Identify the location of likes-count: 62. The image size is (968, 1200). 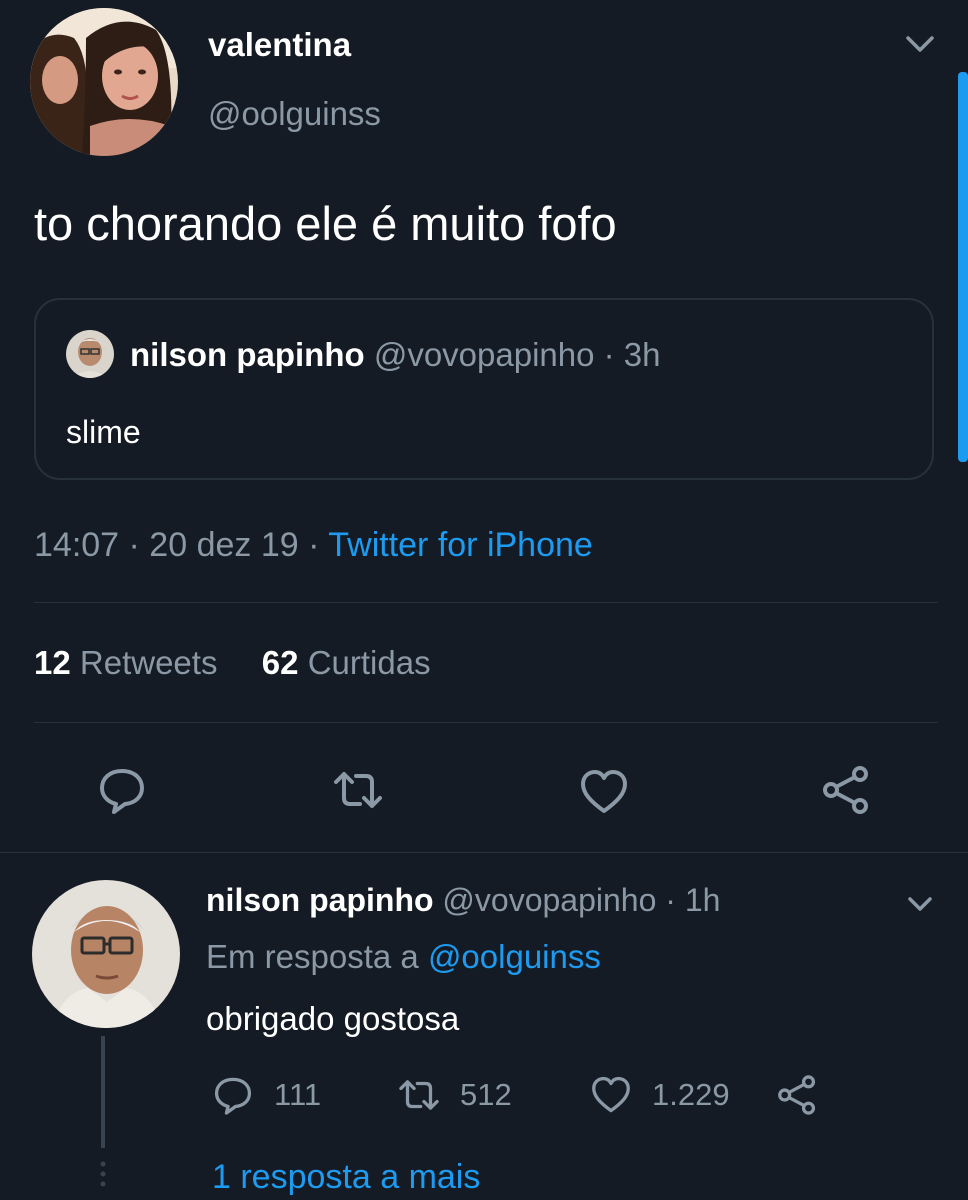
(280, 662).